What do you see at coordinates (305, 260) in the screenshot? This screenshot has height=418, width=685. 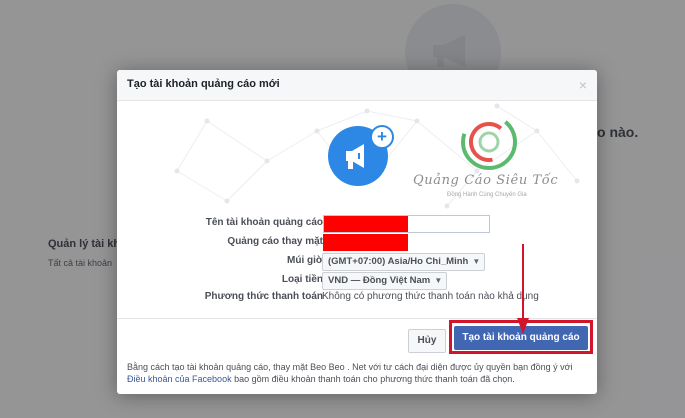 I see `timezone-label: Múi giờ` at bounding box center [305, 260].